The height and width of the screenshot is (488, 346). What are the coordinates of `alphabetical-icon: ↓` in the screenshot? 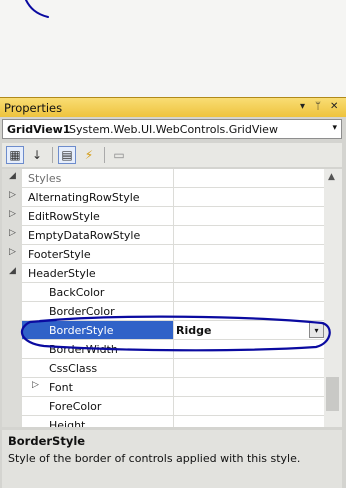 It's located at (37, 155).